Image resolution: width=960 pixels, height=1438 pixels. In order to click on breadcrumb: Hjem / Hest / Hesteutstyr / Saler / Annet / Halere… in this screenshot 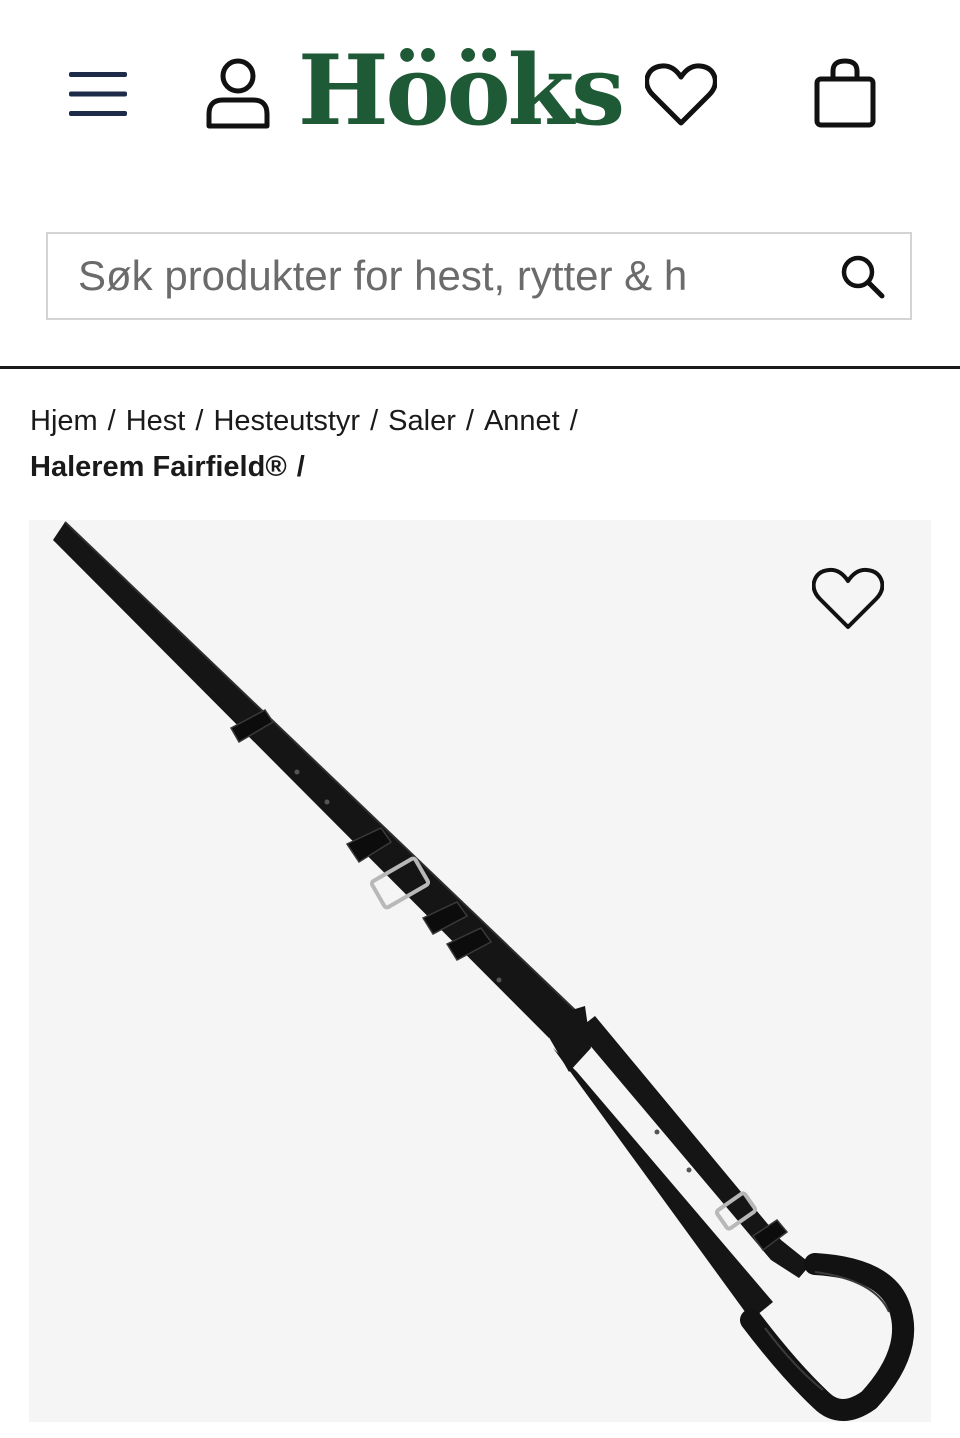, I will do `click(480, 444)`.